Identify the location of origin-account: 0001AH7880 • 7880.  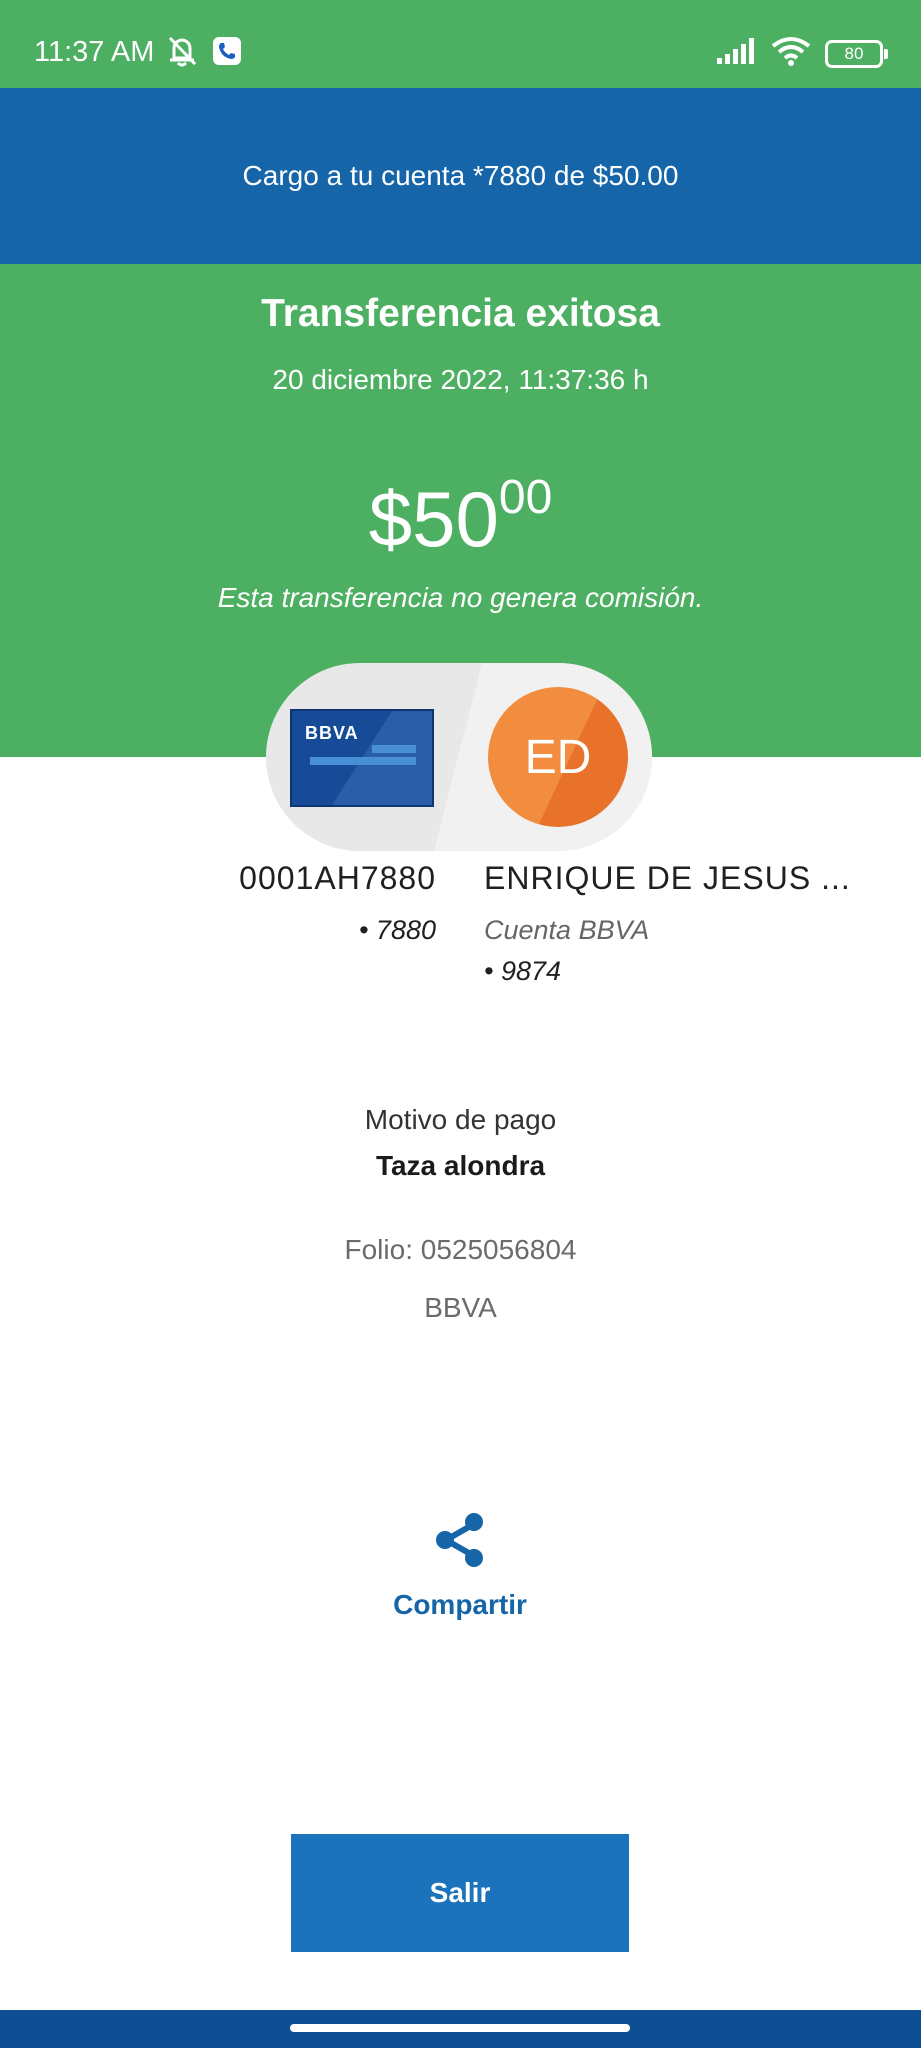
(293, 903).